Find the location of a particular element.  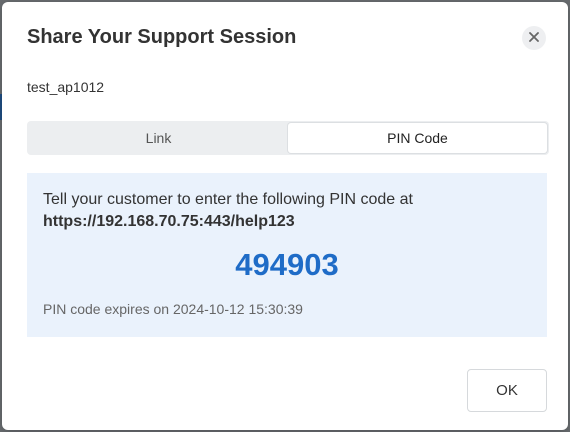

pin-expiry: PIN code expires on 2024-10-12 15:30:39 is located at coordinates (173, 309).